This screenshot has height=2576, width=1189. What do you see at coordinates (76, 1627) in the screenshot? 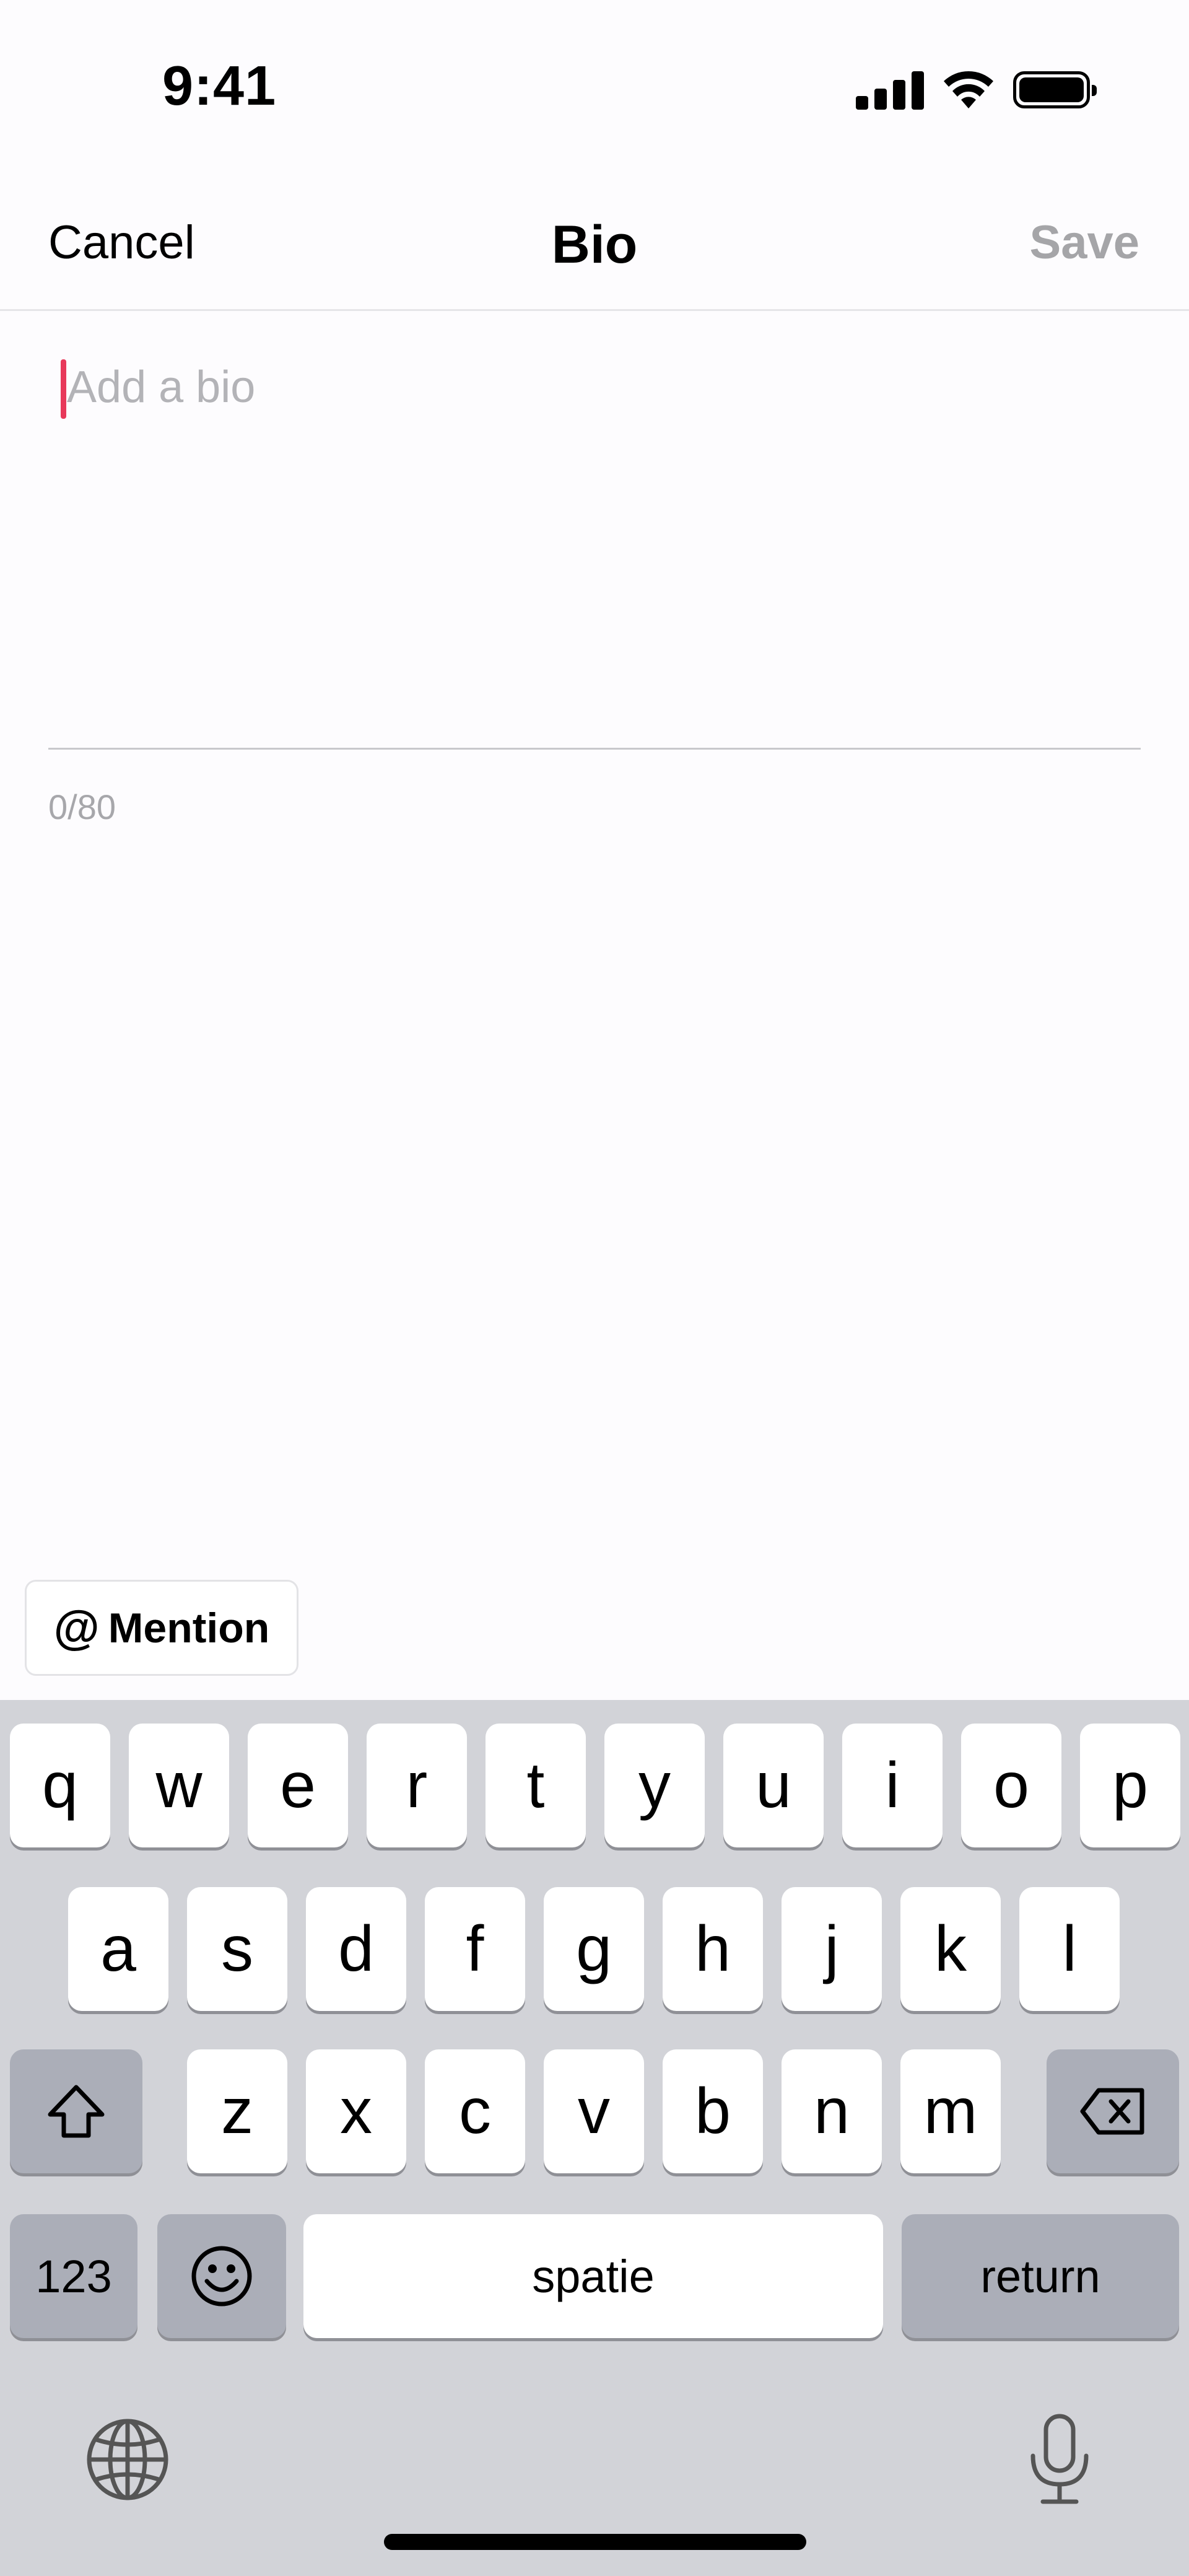
I see `at-icon: @` at bounding box center [76, 1627].